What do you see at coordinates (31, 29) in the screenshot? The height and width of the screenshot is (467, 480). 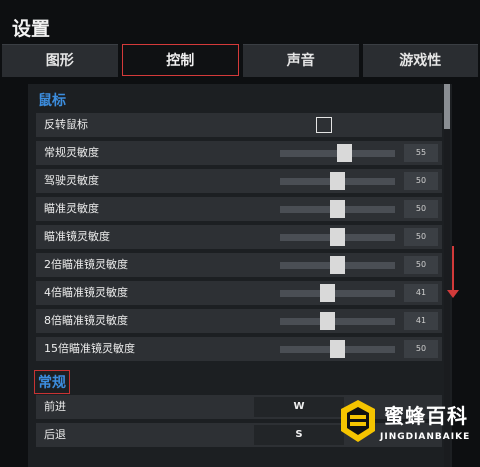 I see `window-title: 设置` at bounding box center [31, 29].